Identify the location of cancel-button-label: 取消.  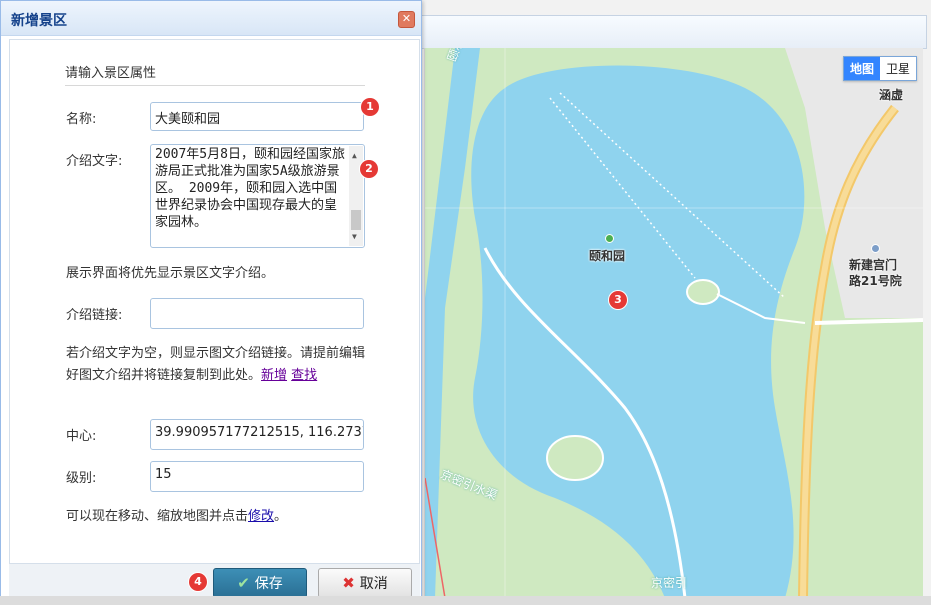
(373, 584).